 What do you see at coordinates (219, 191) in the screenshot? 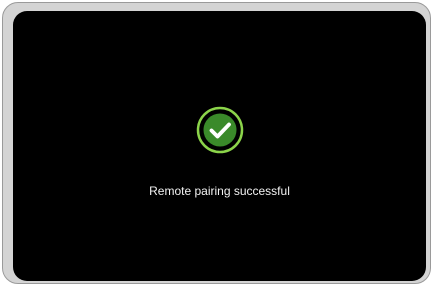
I see `pairing-status-message: Remote pairing successful` at bounding box center [219, 191].